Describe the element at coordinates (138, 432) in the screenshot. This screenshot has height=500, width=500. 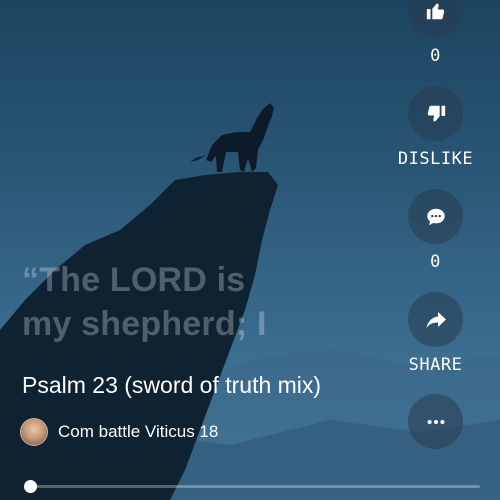
I see `channel-name: Com battle Viticus 18` at that location.